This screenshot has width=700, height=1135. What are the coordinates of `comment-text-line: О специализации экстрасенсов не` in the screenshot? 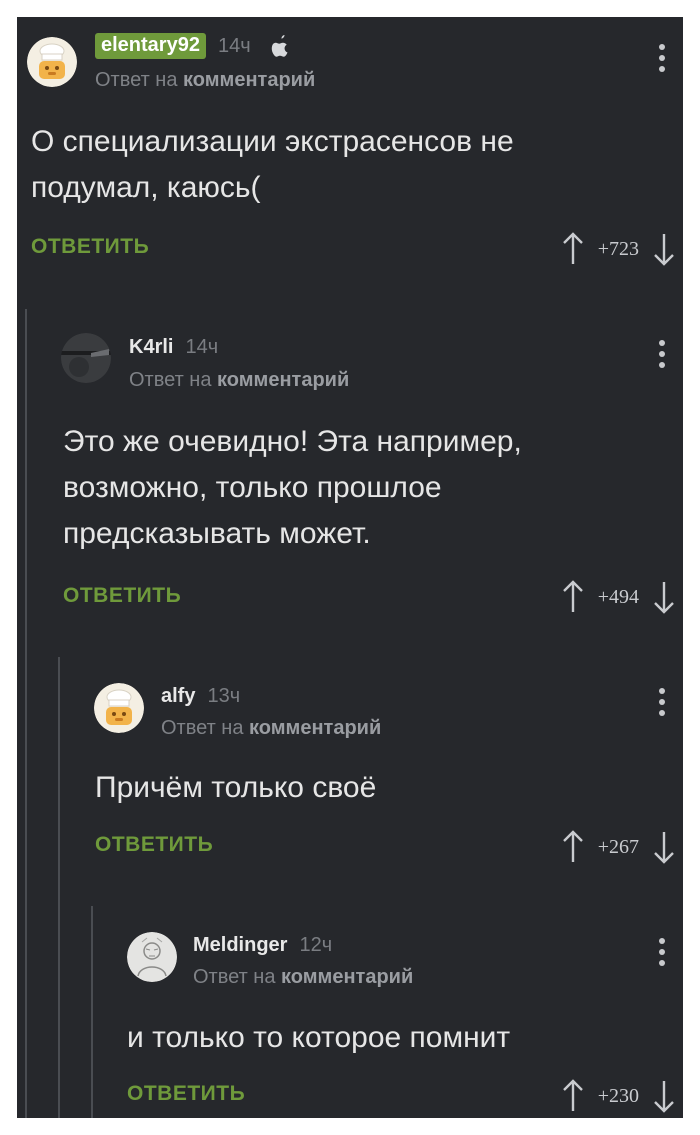 It's located at (272, 141).